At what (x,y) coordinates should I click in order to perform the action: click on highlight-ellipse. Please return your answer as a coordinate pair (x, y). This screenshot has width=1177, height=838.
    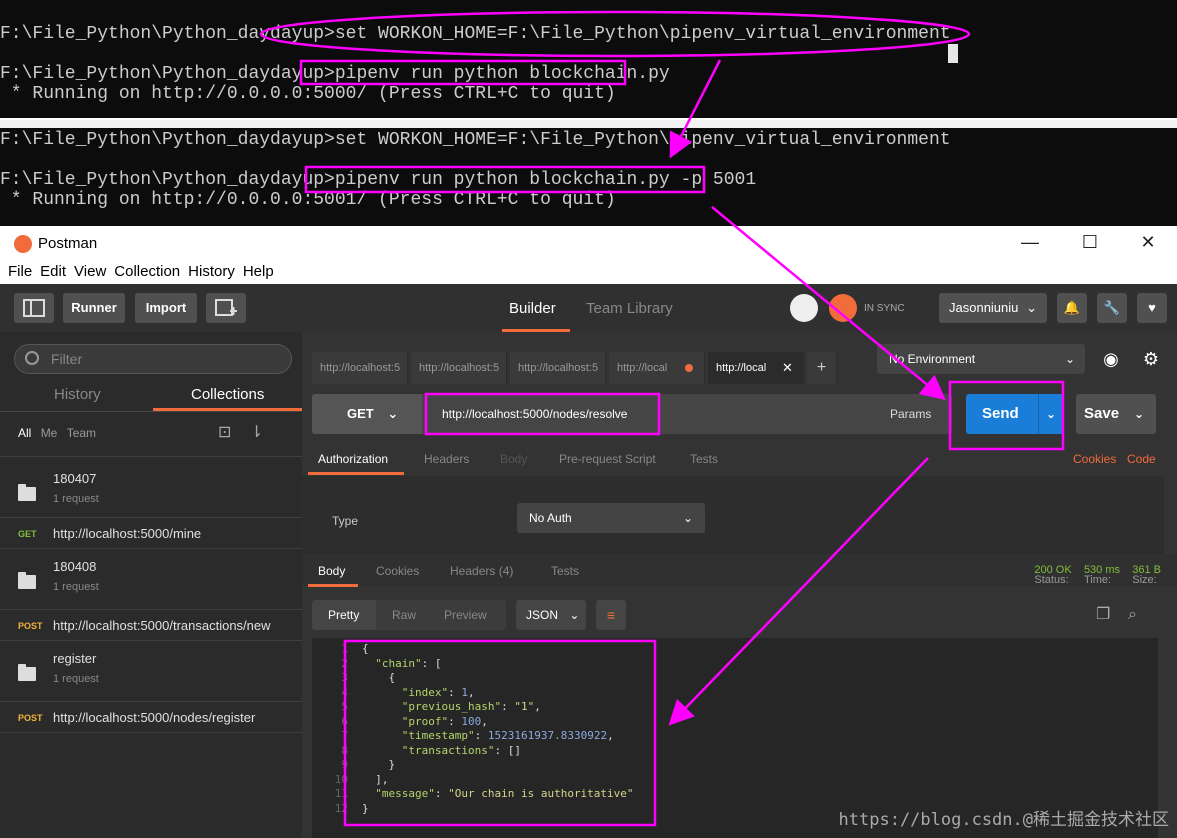
    Looking at the image, I should click on (615, 34).